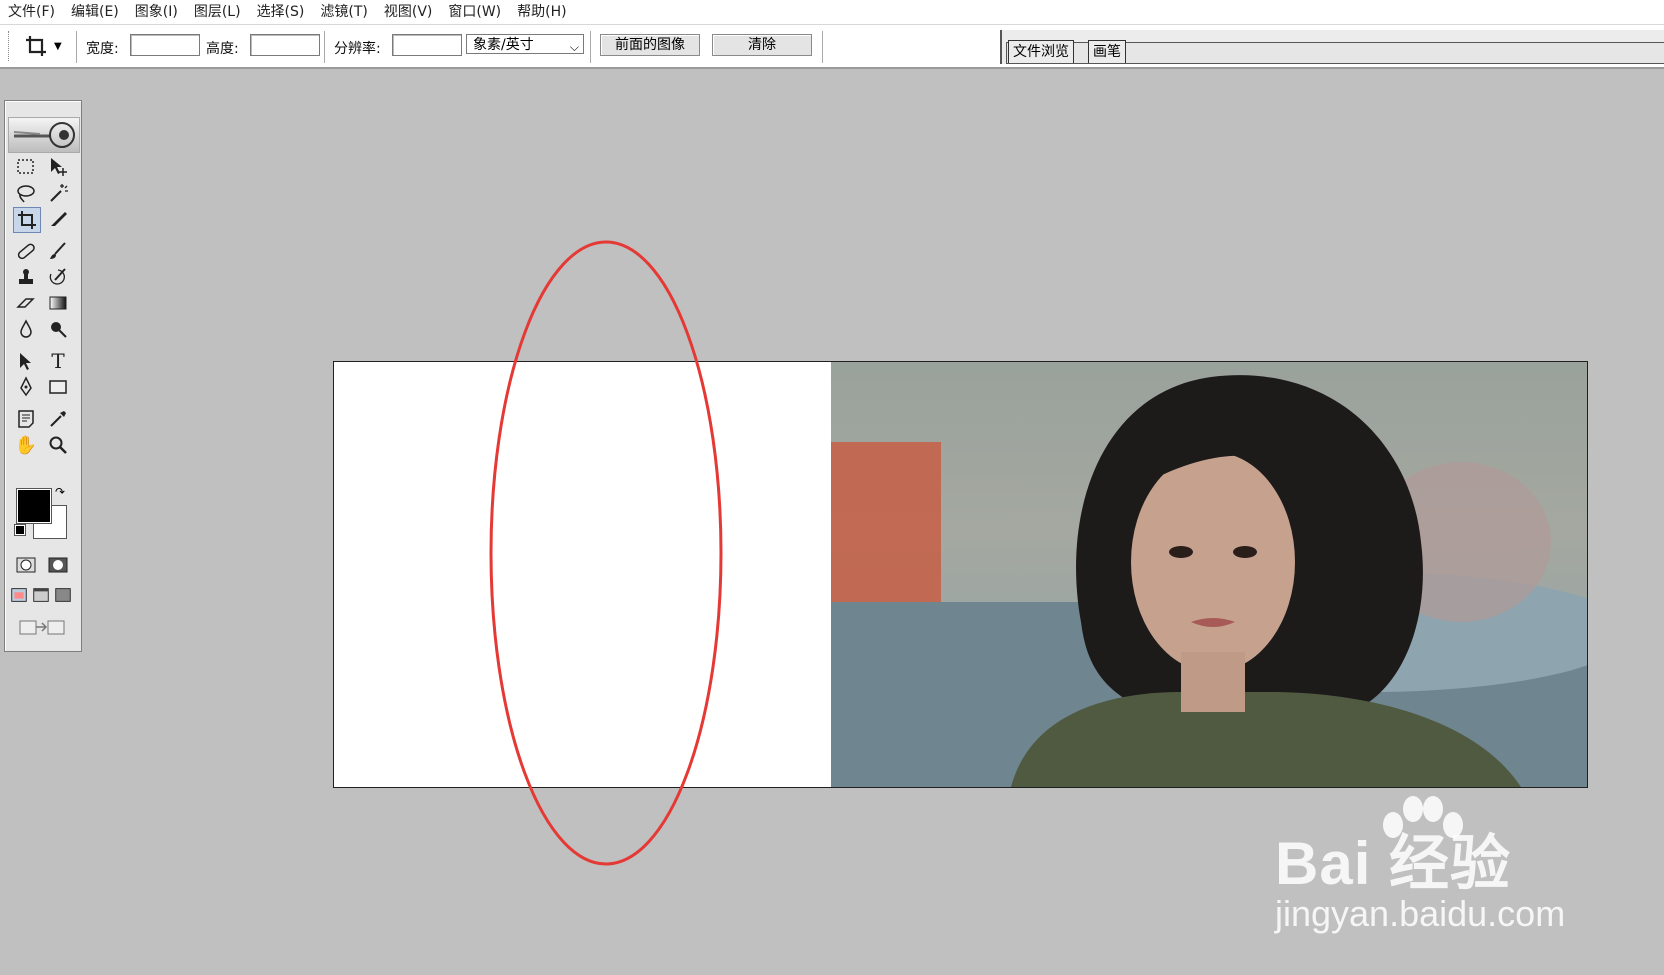 The width and height of the screenshot is (1664, 975). I want to click on palette-well: 文件浏览 画笔, so click(1332, 47).